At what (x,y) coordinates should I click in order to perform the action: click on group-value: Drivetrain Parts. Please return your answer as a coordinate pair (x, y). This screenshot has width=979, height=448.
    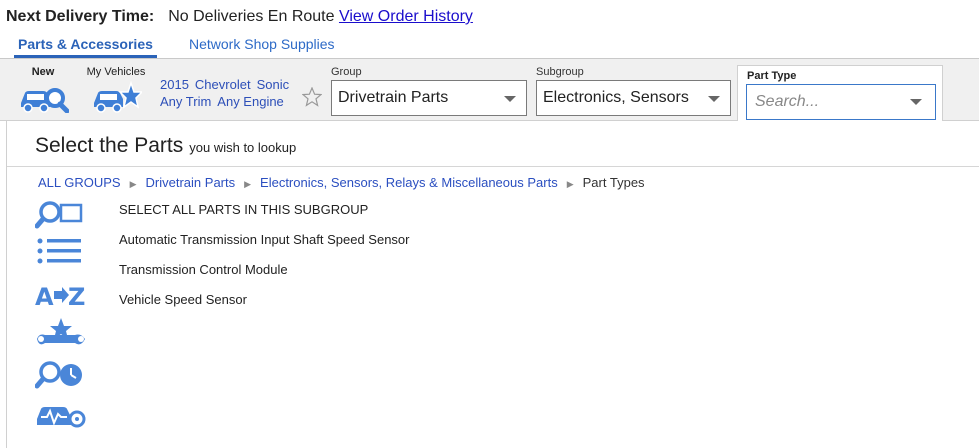
    Looking at the image, I should click on (393, 97).